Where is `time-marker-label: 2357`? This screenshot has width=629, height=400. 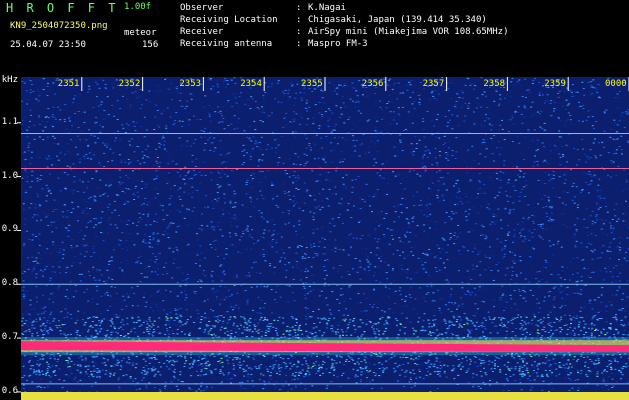
time-marker-label: 2357 is located at coordinates (433, 84).